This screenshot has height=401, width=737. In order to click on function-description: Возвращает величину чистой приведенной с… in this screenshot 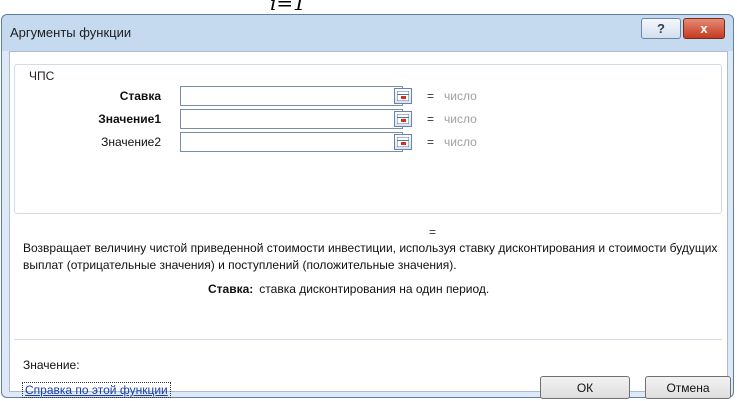, I will do `click(370, 256)`.